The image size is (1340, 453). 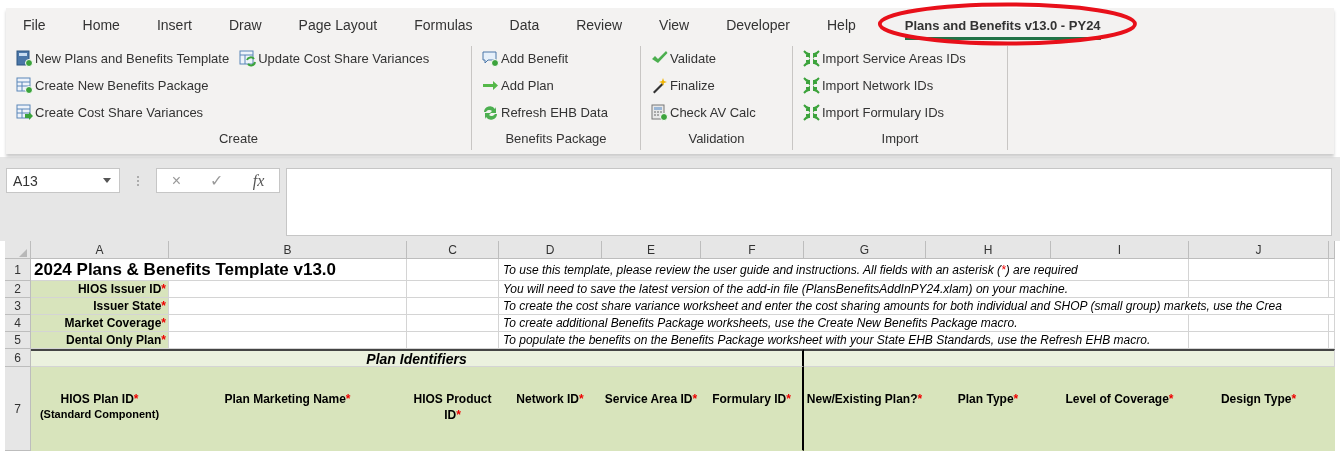 What do you see at coordinates (238, 139) in the screenshot?
I see `group-label: Create` at bounding box center [238, 139].